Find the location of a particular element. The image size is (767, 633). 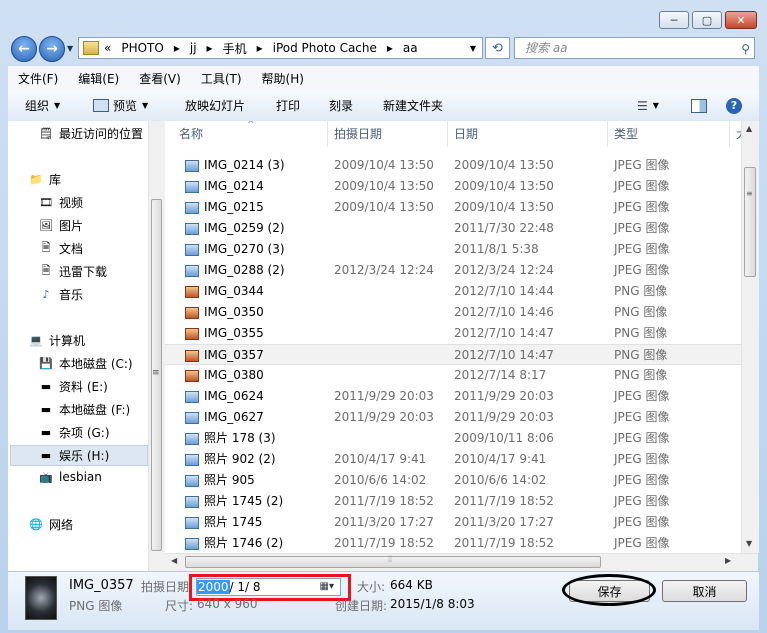

nav-documents: 🗎 文档 is located at coordinates (60, 248).